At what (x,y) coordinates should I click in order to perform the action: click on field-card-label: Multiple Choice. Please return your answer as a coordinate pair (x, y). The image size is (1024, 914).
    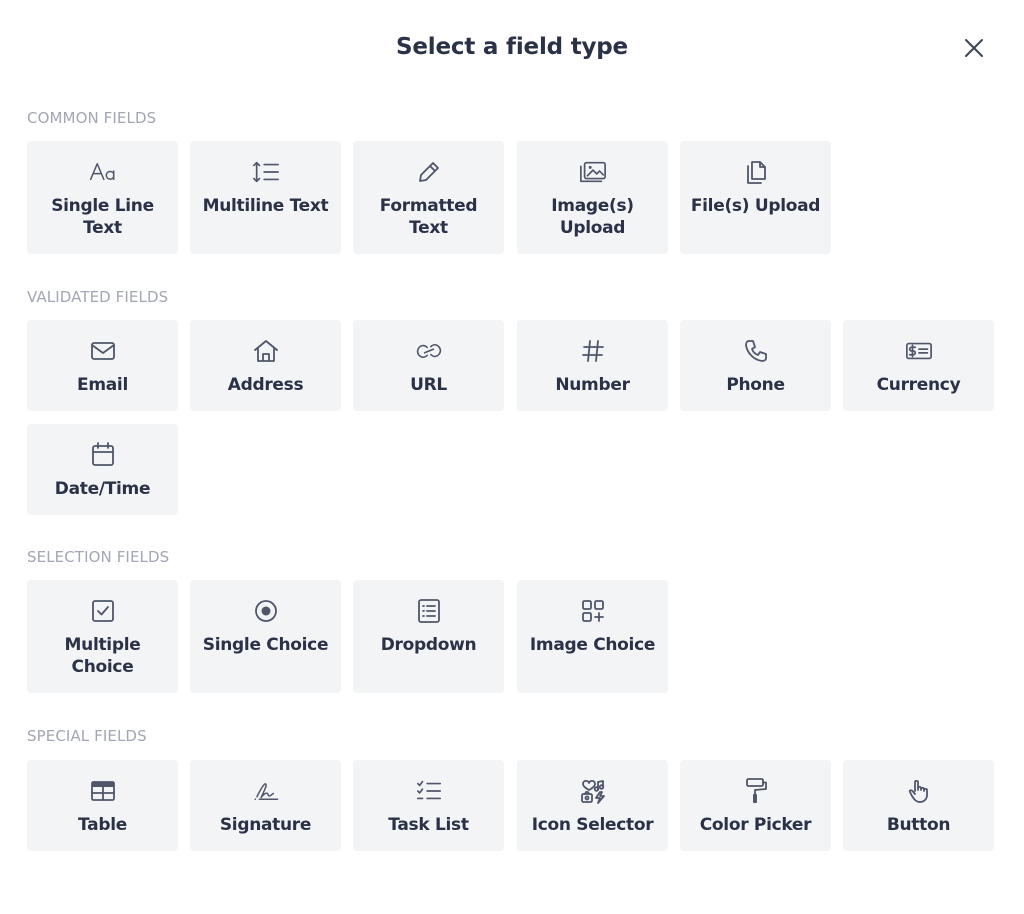
    Looking at the image, I should click on (102, 656).